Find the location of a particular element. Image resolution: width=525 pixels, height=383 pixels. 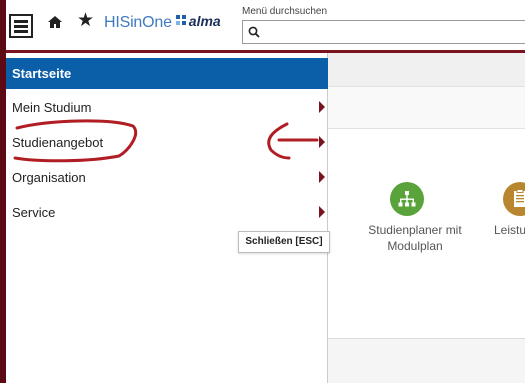

hisinone-logo: HISinOne alma is located at coordinates (162, 24).